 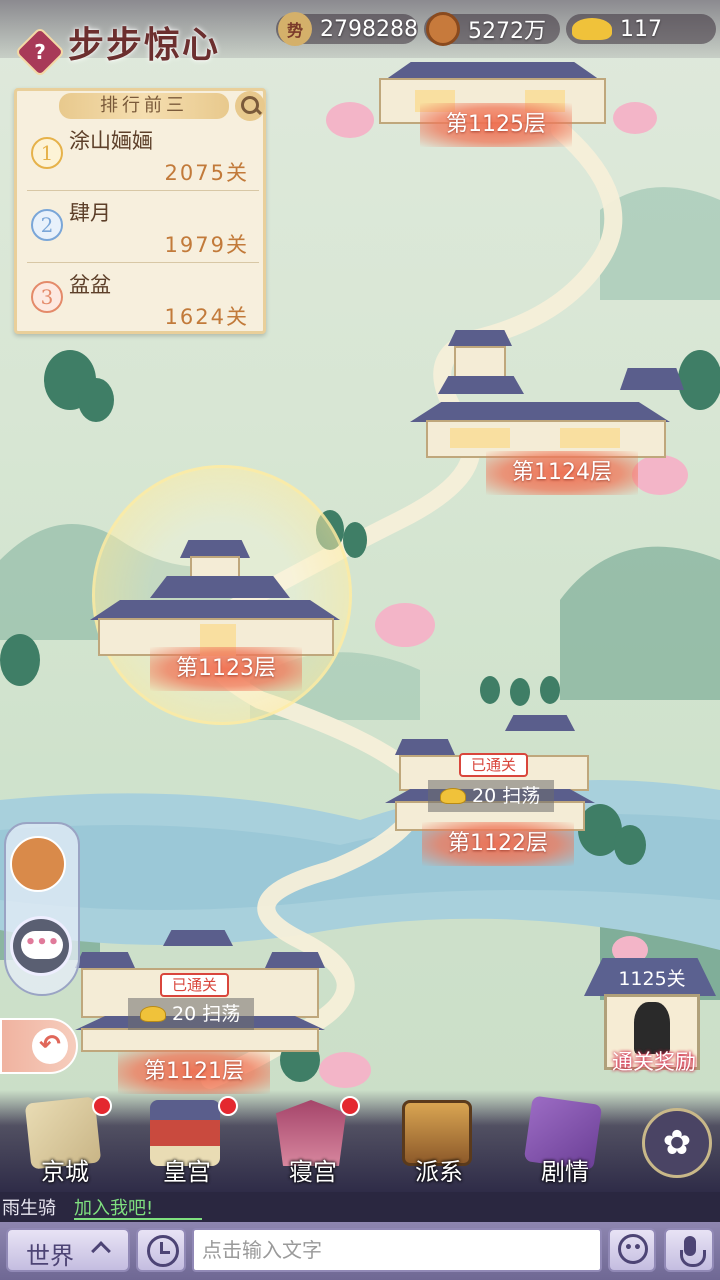 What do you see at coordinates (195, 985) in the screenshot?
I see `cleared-badge-1121: 已通关` at bounding box center [195, 985].